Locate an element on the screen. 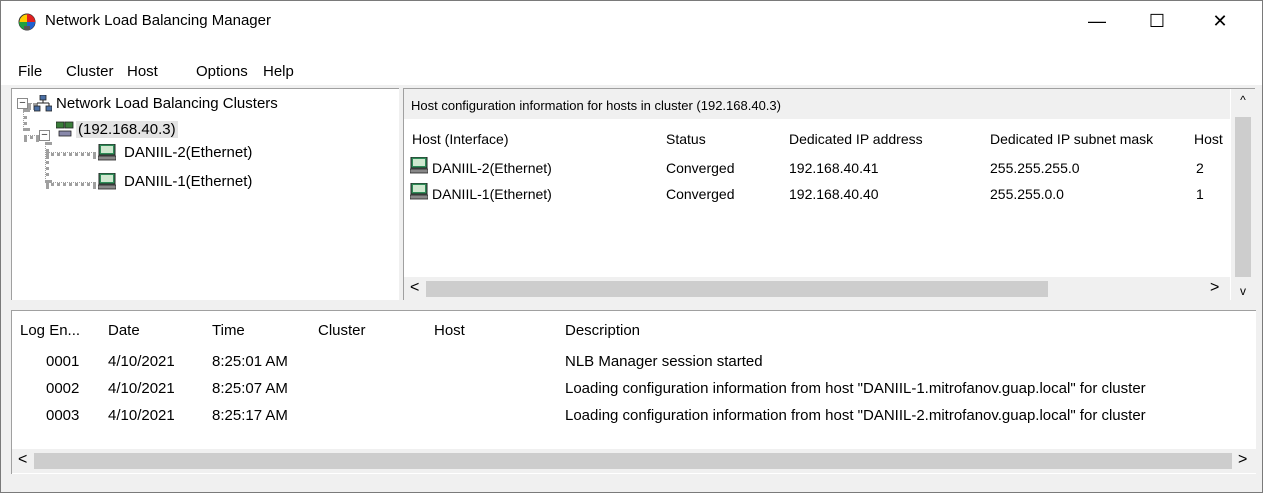 This screenshot has height=493, width=1263. menu-options: Options is located at coordinates (222, 71).